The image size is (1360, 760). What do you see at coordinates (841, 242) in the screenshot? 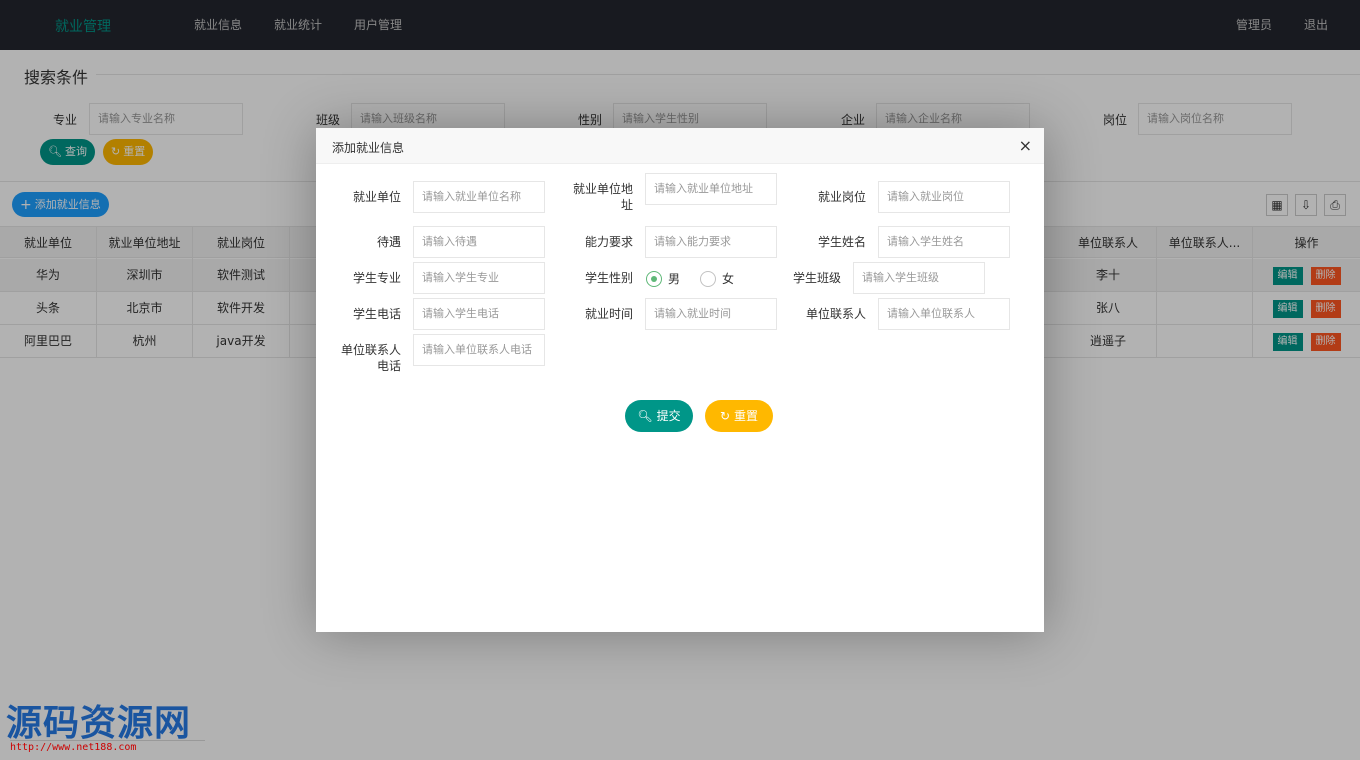
I see `name-label: 学生姓名` at bounding box center [841, 242].